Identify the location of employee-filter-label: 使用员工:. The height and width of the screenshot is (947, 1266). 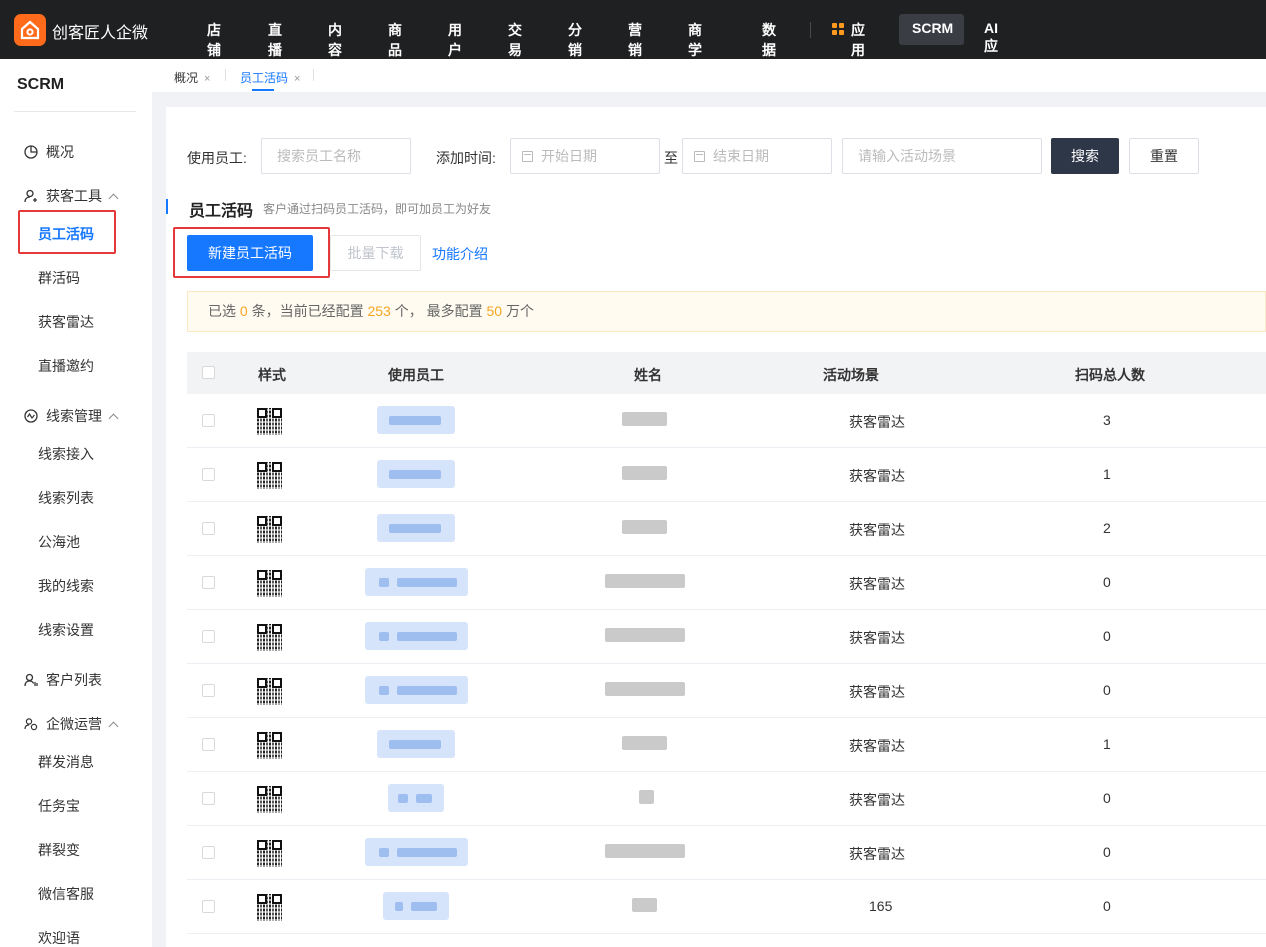
(217, 158).